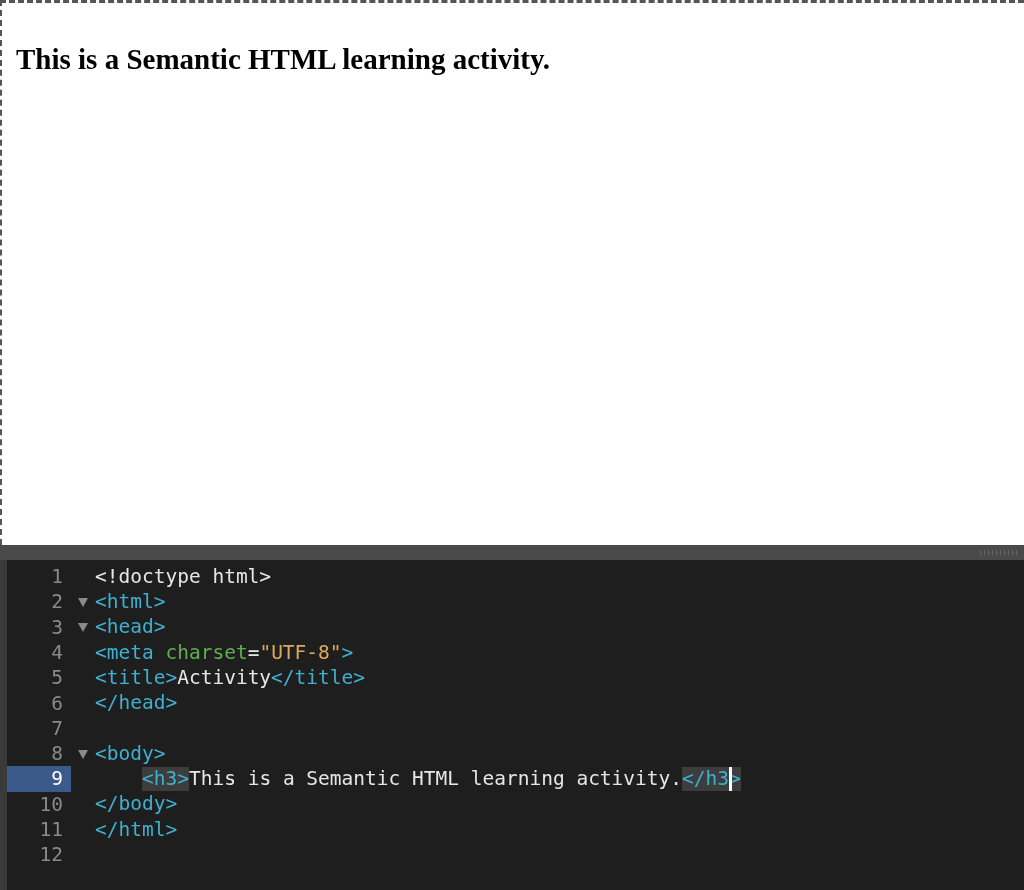  Describe the element at coordinates (130, 601) in the screenshot. I see `code-tag: <html>` at that location.